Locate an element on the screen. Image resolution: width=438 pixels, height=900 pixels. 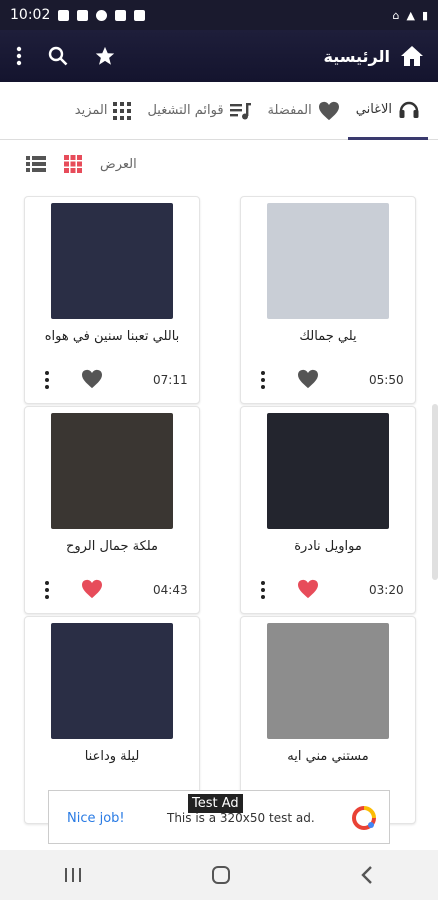
view-label: العرض is located at coordinates (118, 164).